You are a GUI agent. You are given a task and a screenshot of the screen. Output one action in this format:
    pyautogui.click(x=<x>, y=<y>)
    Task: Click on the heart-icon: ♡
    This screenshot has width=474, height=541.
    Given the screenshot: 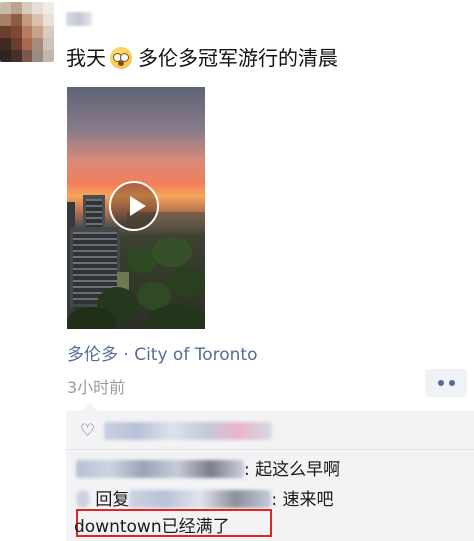 What is the action you would take?
    pyautogui.click(x=88, y=431)
    